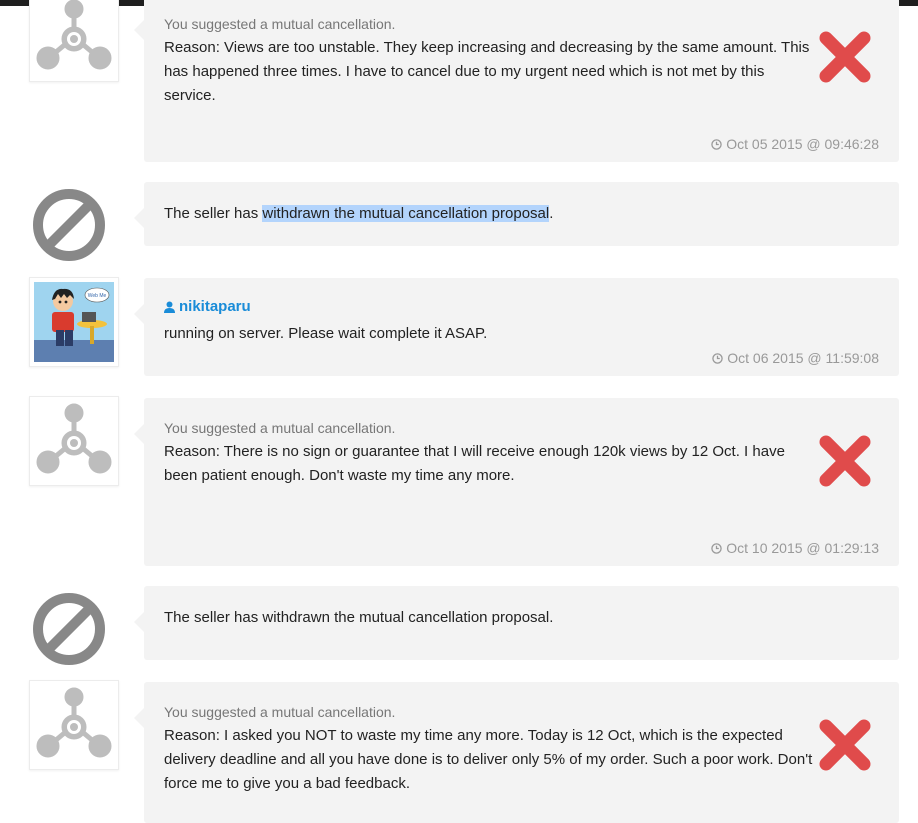  What do you see at coordinates (803, 358) in the screenshot?
I see `timestamp-text: Oct 06 2015 @ 11:59:08` at bounding box center [803, 358].